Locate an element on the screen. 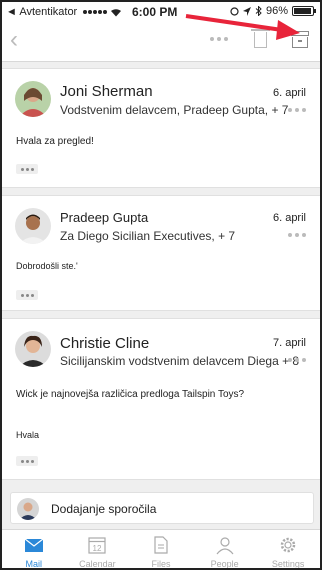 This screenshot has width=322, height=570. tab-mail: Mail is located at coordinates (34, 549).